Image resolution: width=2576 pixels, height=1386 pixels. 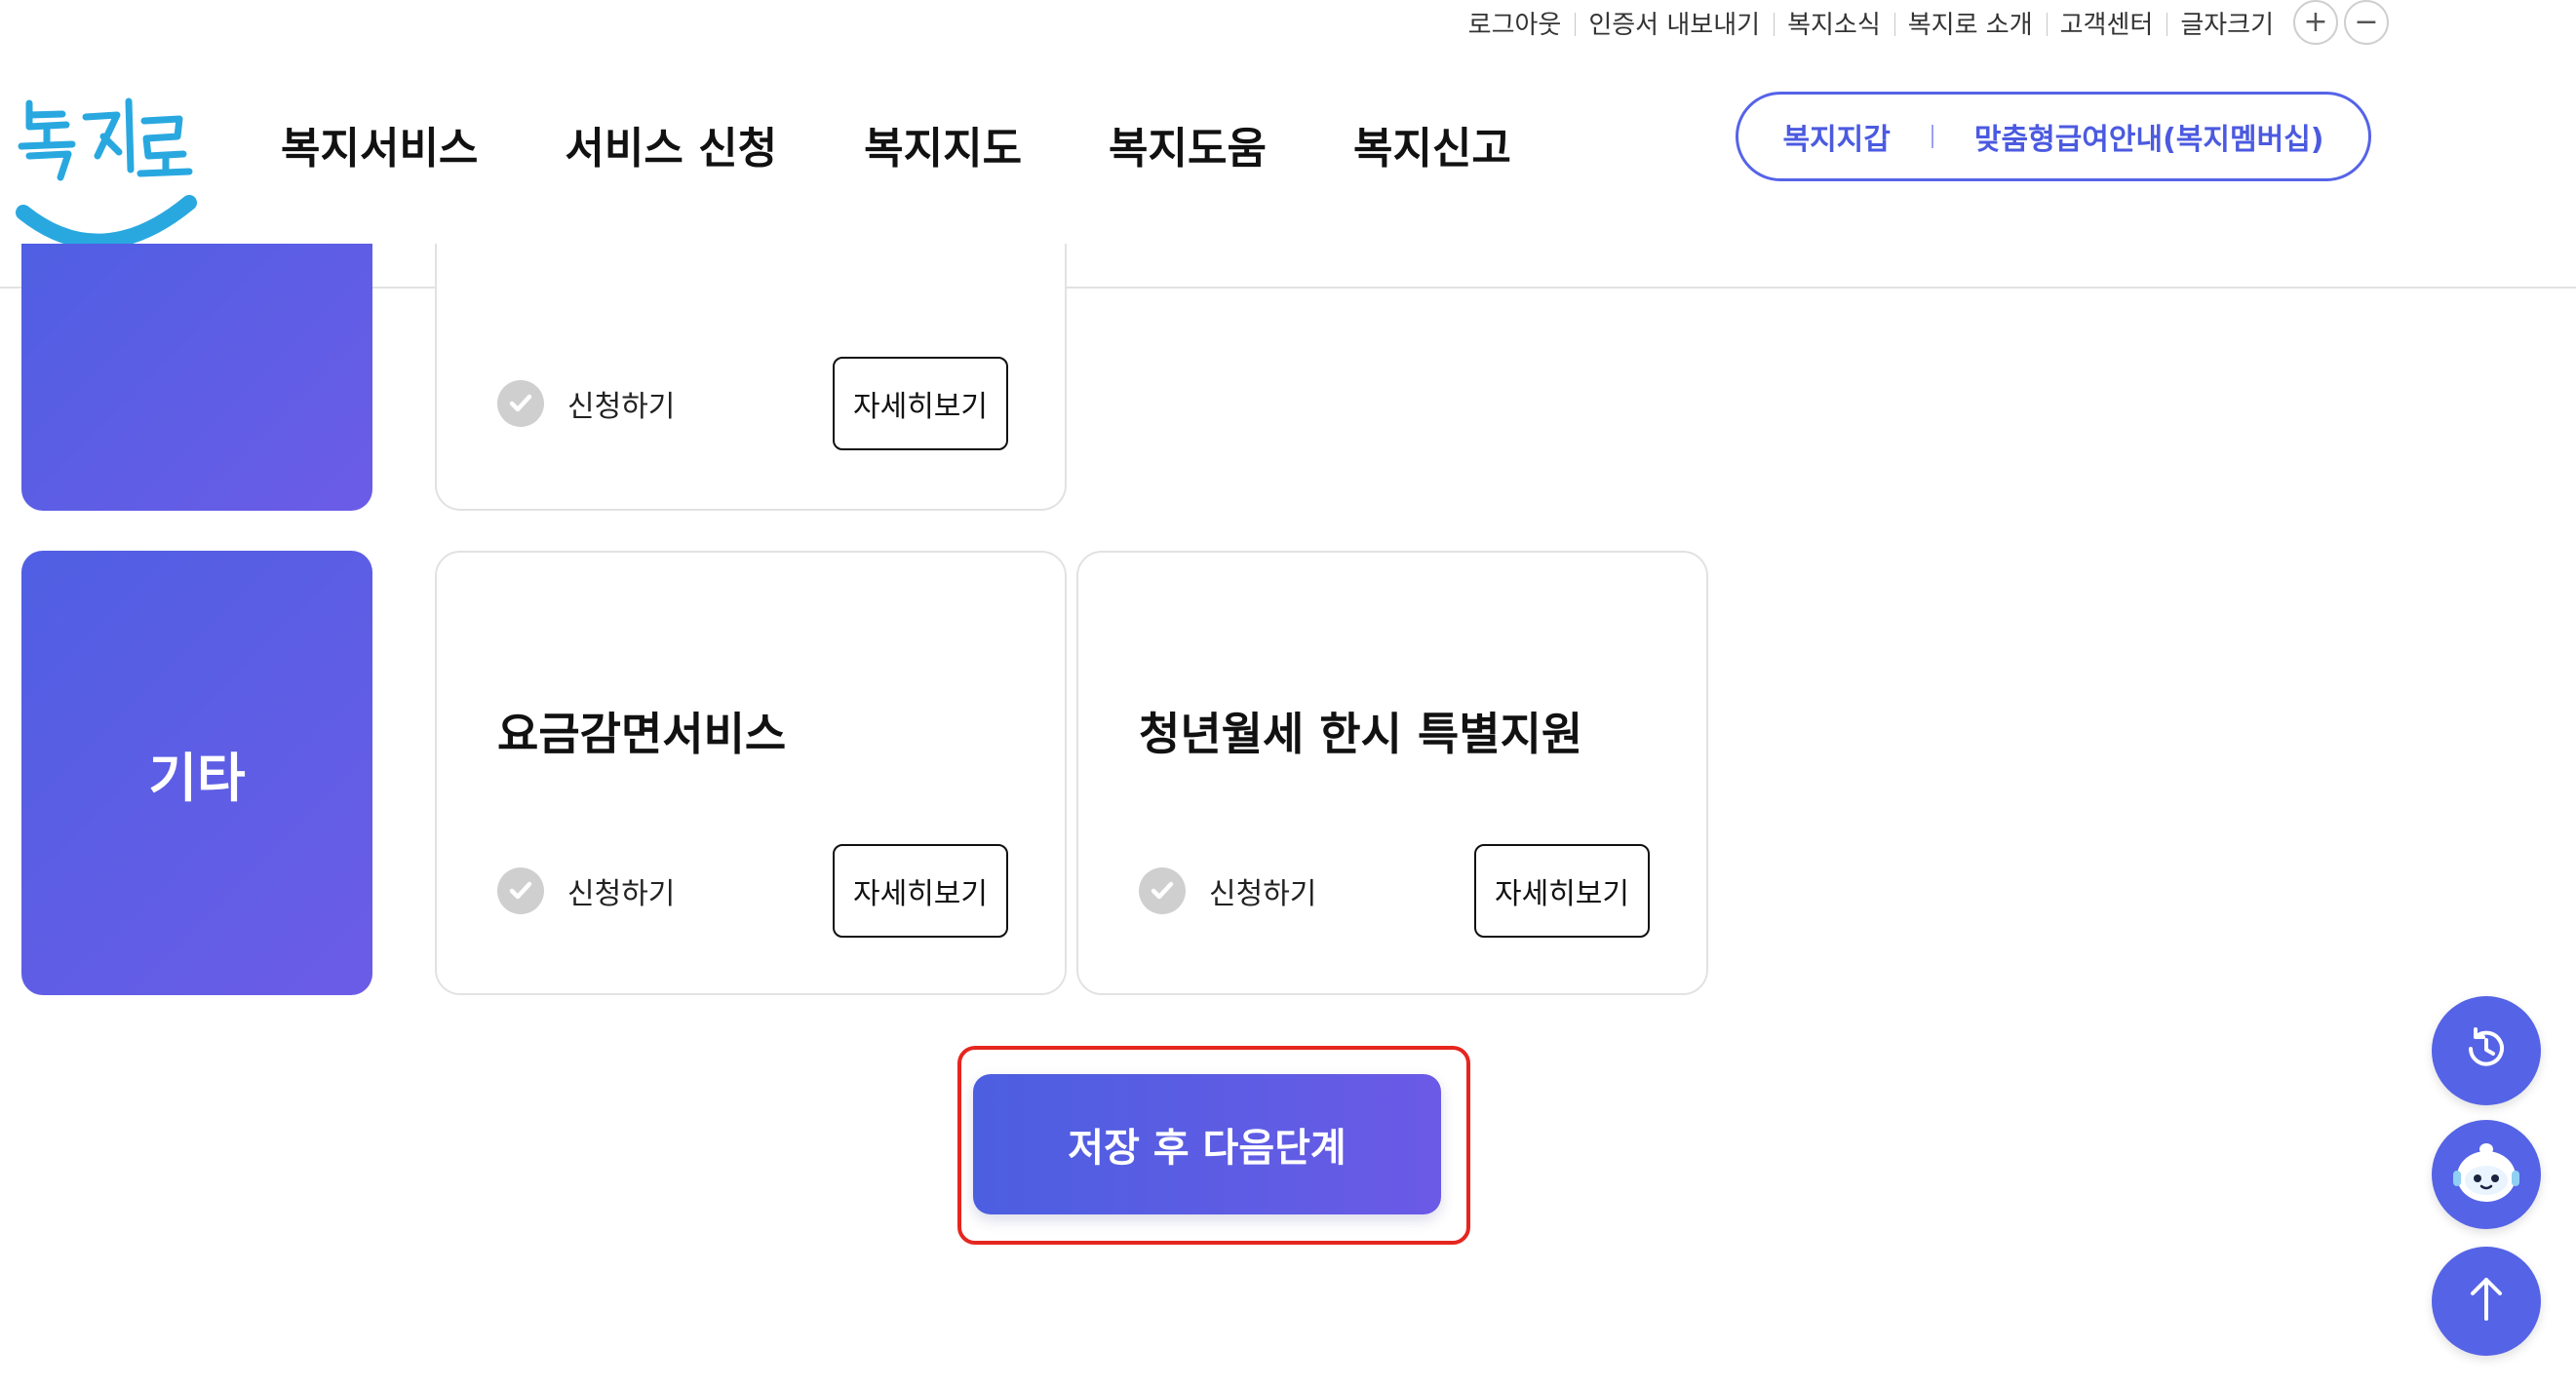 What do you see at coordinates (1361, 734) in the screenshot?
I see `service-title: 청년월세 한시 특별지원` at bounding box center [1361, 734].